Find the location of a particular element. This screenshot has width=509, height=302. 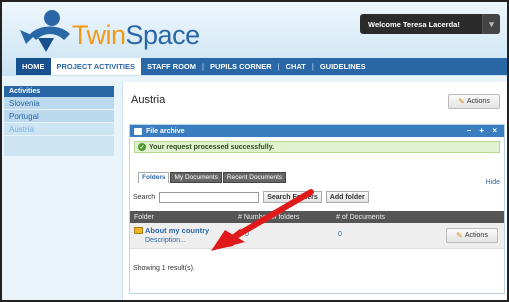

archive-tabs: Folders My Documents Recent Documents is located at coordinates (212, 177).